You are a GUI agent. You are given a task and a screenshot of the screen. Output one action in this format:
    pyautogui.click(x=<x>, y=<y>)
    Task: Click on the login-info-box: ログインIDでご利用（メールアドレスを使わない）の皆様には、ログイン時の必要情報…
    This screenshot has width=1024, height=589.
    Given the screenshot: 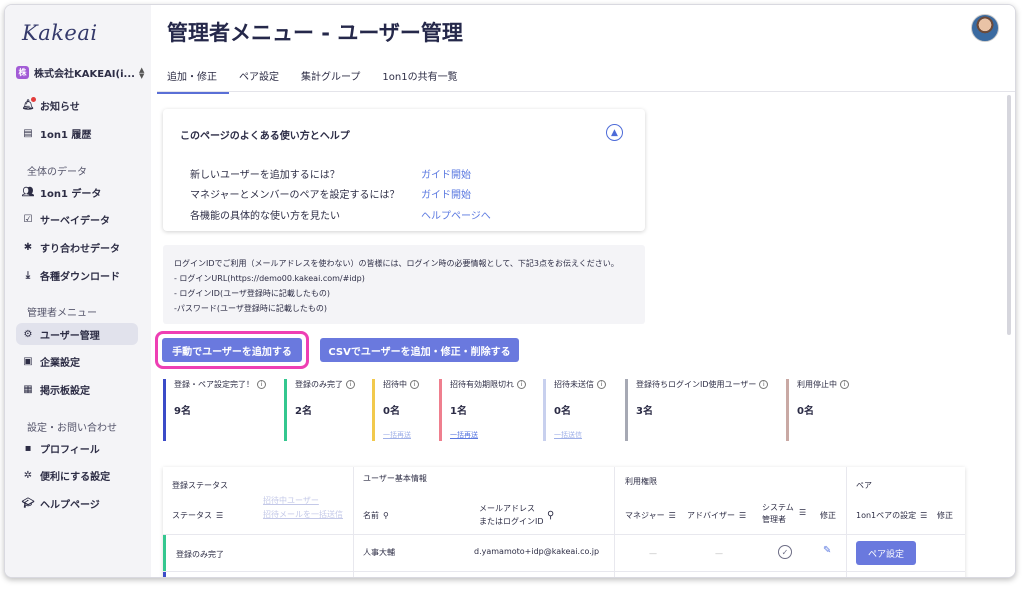 What is the action you would take?
    pyautogui.click(x=404, y=284)
    